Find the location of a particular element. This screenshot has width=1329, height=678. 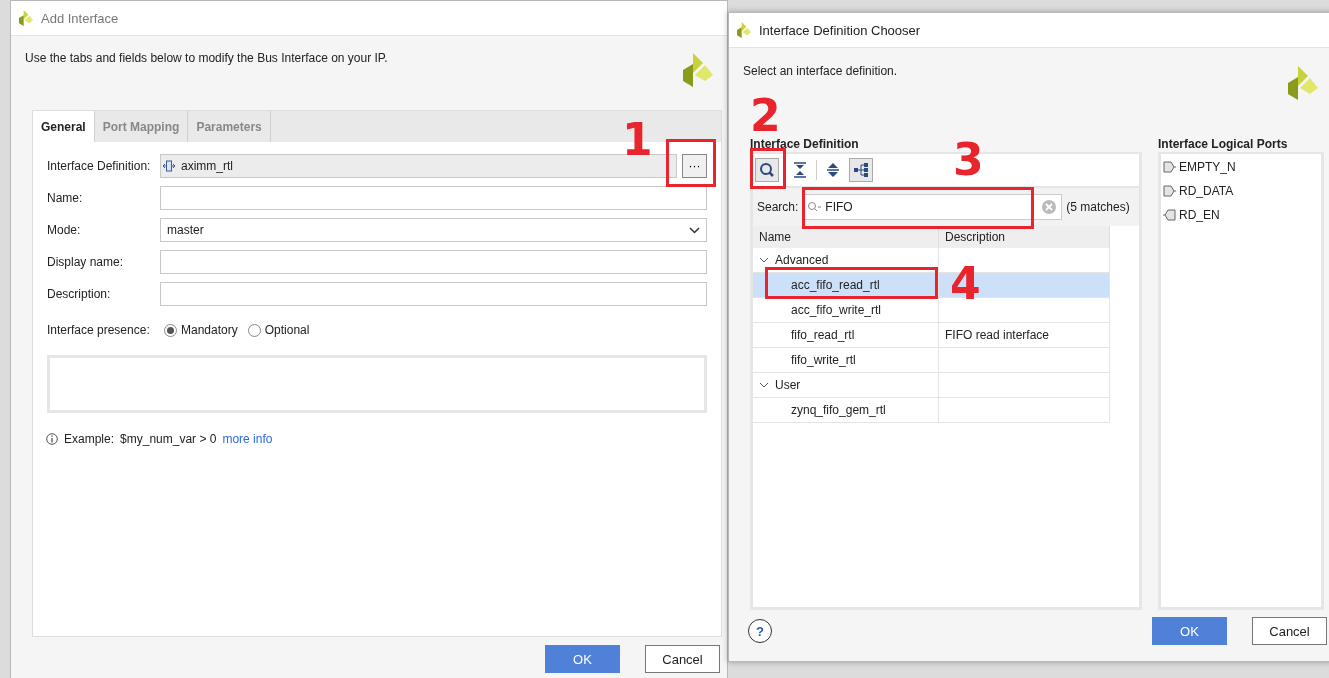

radio-option: Optional is located at coordinates (278, 330).